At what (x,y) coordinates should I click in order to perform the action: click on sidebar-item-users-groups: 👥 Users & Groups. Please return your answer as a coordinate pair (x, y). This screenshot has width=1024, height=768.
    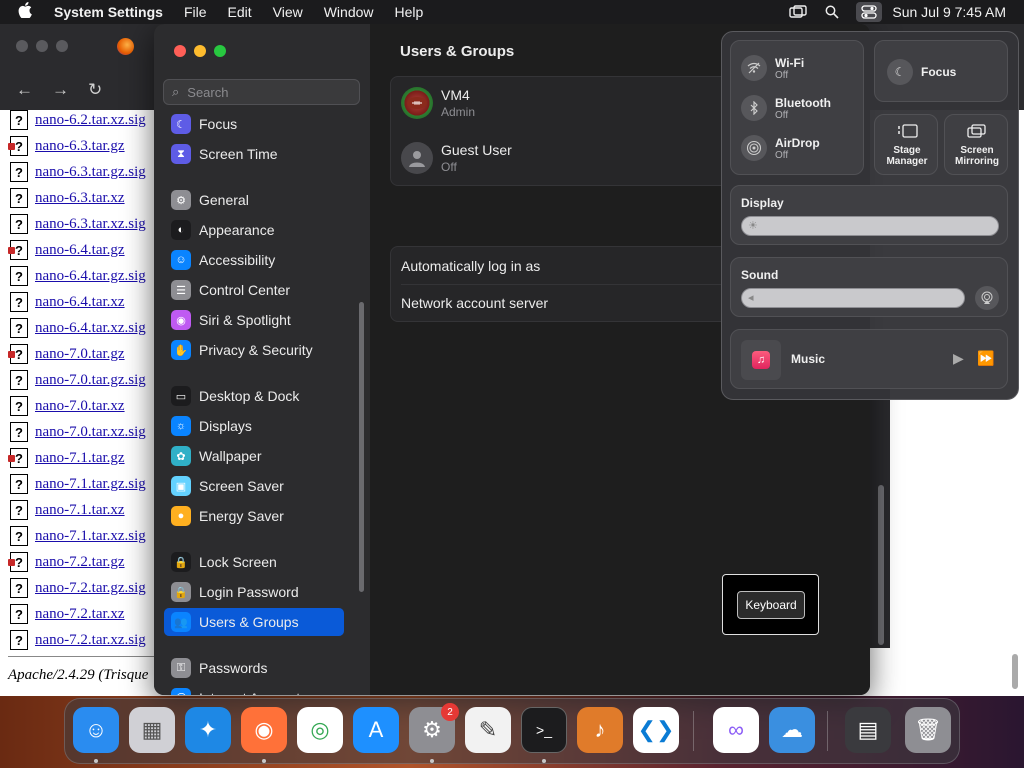
    Looking at the image, I should click on (254, 622).